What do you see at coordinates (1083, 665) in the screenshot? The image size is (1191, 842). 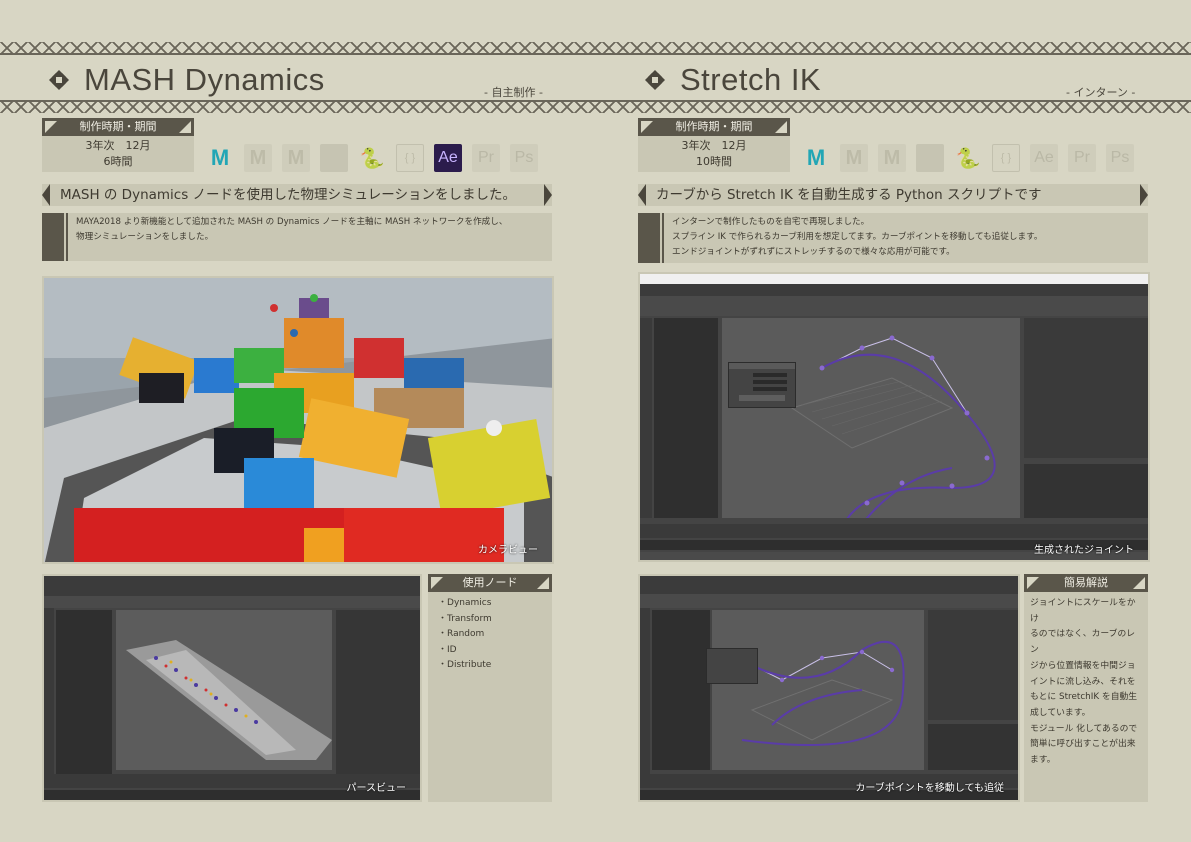 I see `explain-line: ジから位置情報を中間ジョ` at bounding box center [1083, 665].